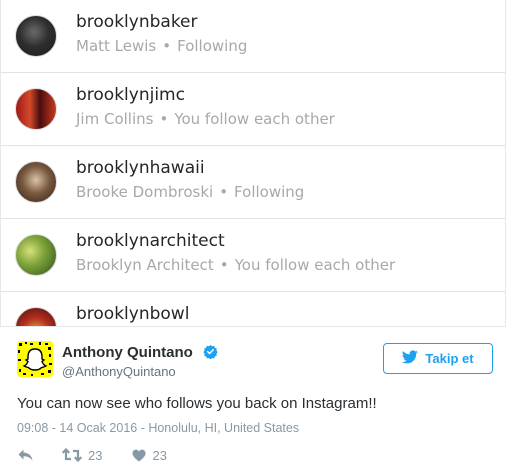  What do you see at coordinates (140, 168) in the screenshot?
I see `username: brooklynhawaii` at bounding box center [140, 168].